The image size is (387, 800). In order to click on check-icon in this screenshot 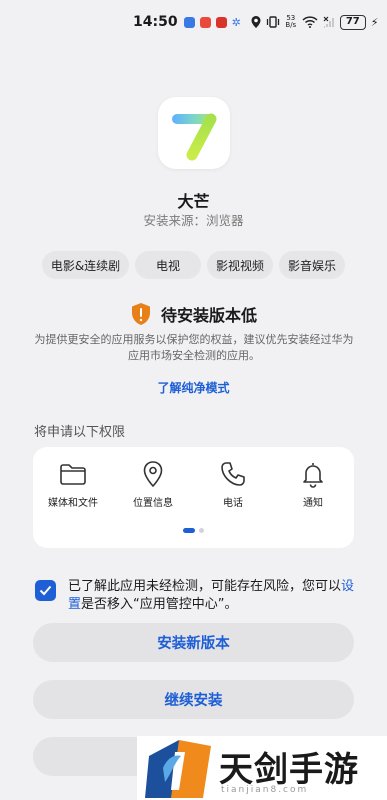, I will do `click(45, 590)`.